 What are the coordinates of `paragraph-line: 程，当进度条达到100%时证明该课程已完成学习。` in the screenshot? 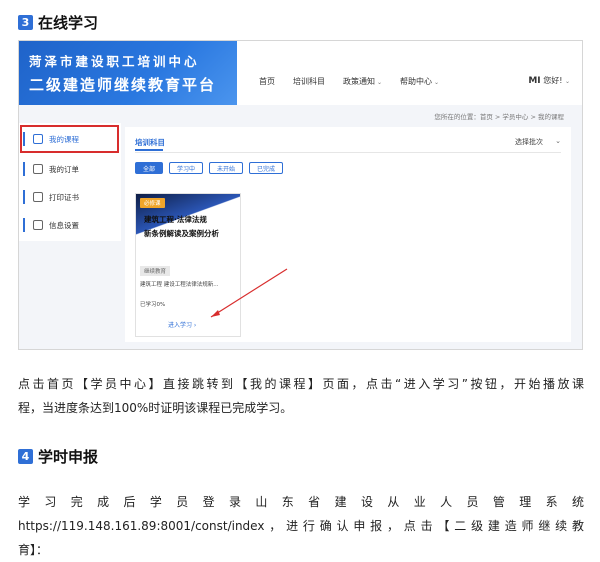 It's located at (155, 408).